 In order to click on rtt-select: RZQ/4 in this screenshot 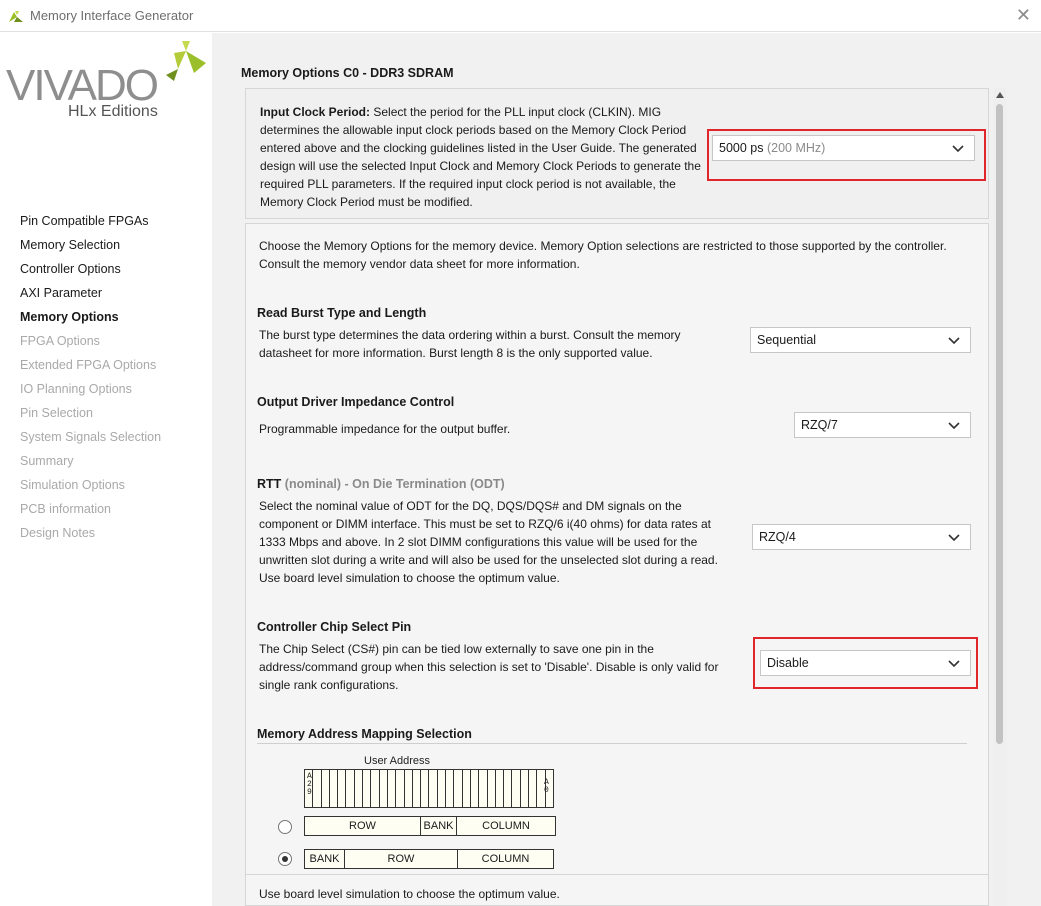, I will do `click(861, 537)`.